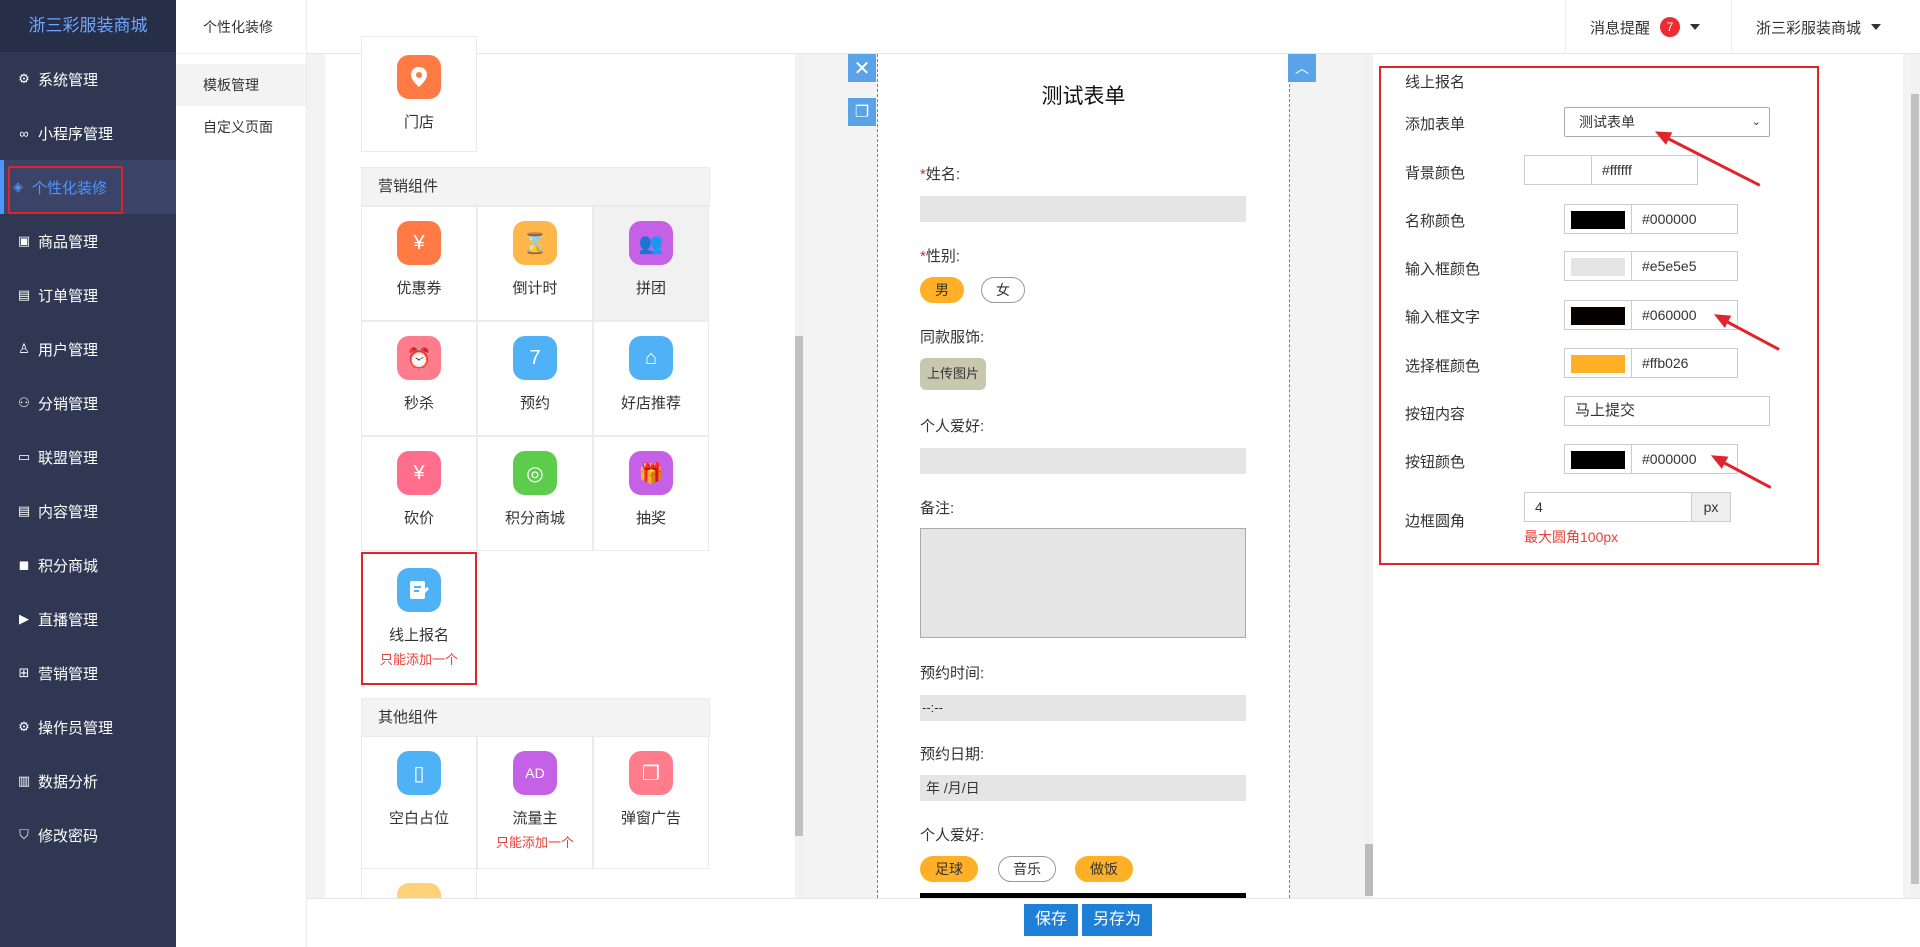 The image size is (1920, 947). What do you see at coordinates (68, 836) in the screenshot?
I see `sidebar-item-label: 修改密码` at bounding box center [68, 836].